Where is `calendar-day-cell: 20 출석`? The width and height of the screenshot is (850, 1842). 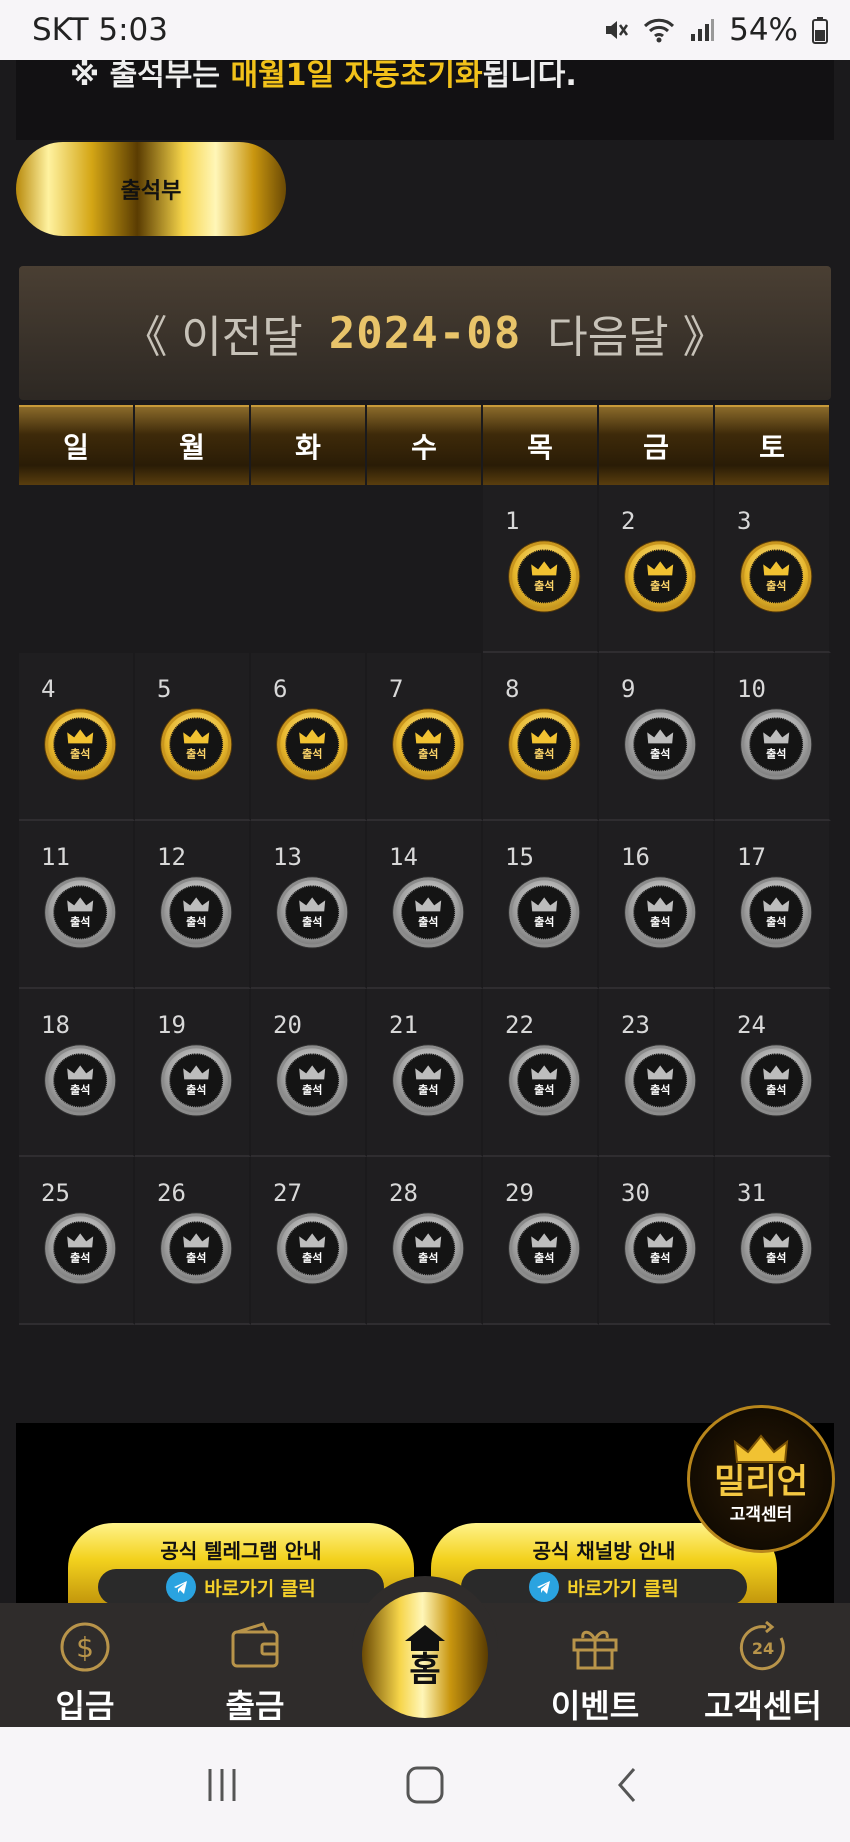 calendar-day-cell: 20 출석 is located at coordinates (309, 1073).